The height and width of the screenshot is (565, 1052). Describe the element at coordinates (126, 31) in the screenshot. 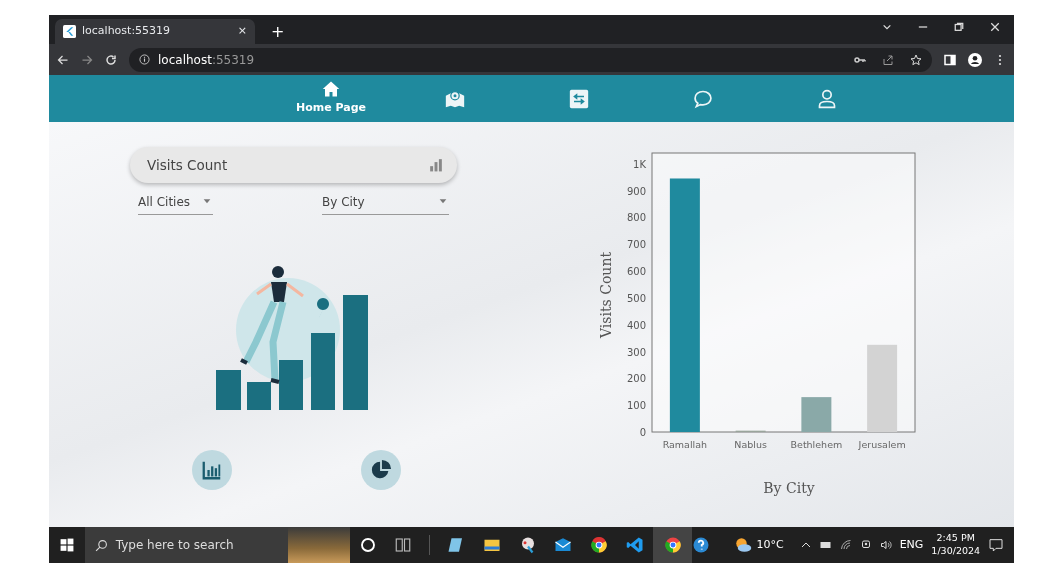

I see `tab-title: localhost:55319` at that location.